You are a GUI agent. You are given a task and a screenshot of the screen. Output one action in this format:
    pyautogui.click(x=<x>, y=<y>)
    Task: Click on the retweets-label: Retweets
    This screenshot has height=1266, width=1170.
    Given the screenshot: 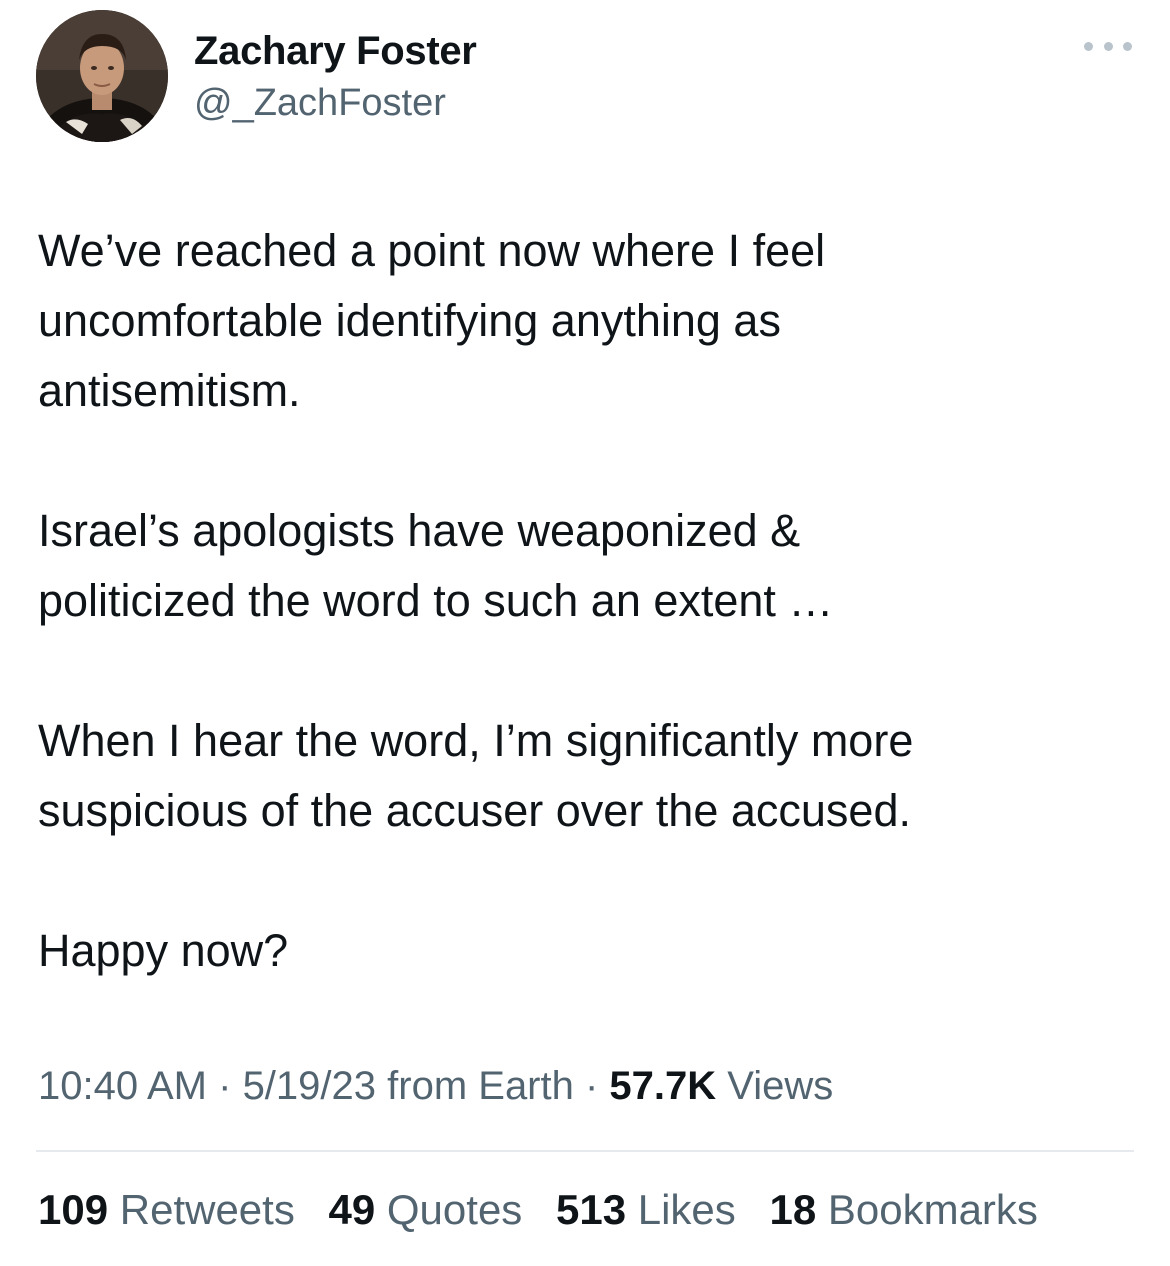 What is the action you would take?
    pyautogui.click(x=207, y=1209)
    